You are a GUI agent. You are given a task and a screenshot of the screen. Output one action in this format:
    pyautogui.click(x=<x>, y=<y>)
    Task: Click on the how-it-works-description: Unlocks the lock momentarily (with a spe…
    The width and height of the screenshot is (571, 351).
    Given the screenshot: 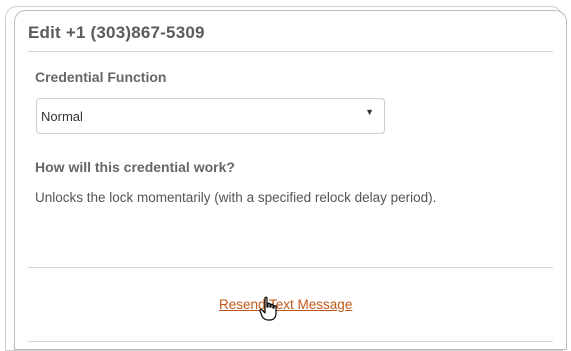 What is the action you would take?
    pyautogui.click(x=236, y=197)
    